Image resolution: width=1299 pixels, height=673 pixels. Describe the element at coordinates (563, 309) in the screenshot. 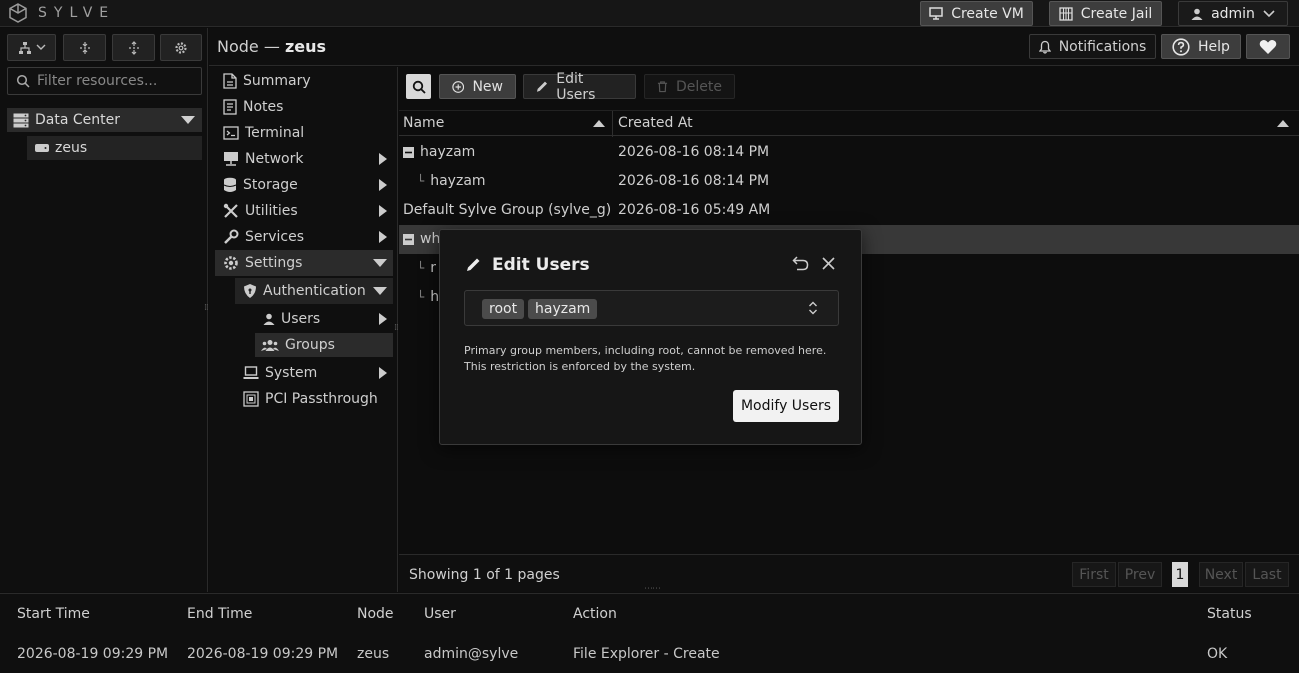

I see `selected-user-chip: hayzam` at that location.